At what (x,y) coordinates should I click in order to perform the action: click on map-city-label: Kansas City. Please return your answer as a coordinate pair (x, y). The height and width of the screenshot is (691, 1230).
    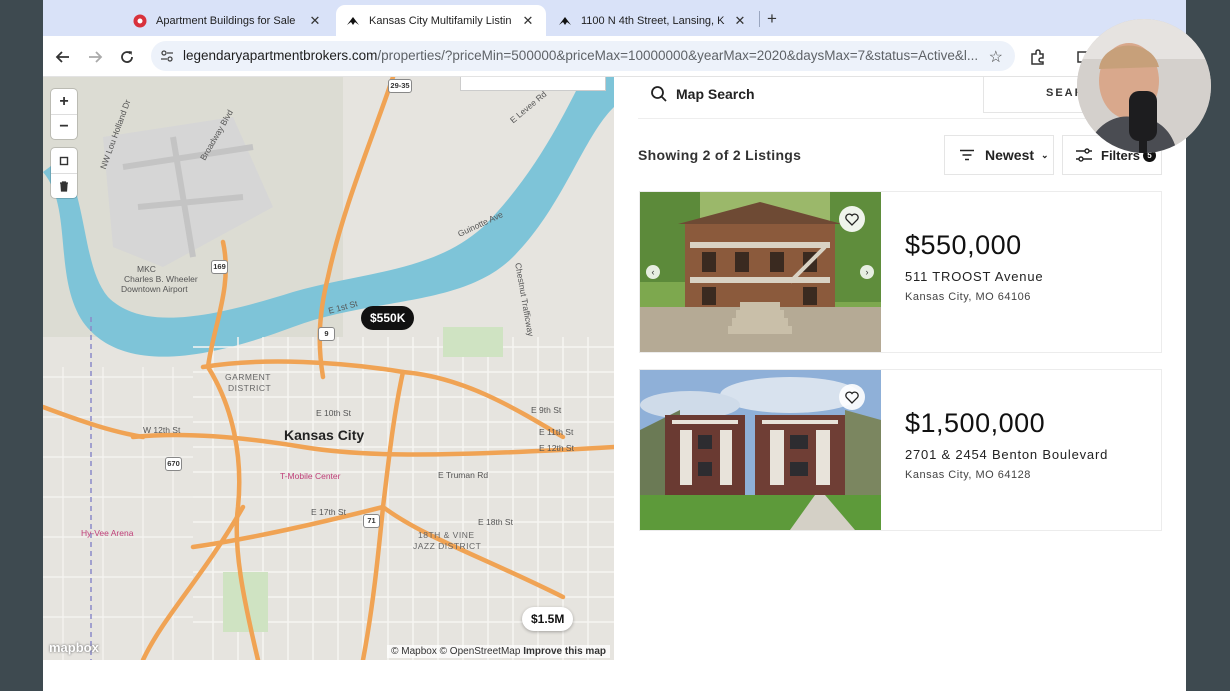
    Looking at the image, I should click on (324, 435).